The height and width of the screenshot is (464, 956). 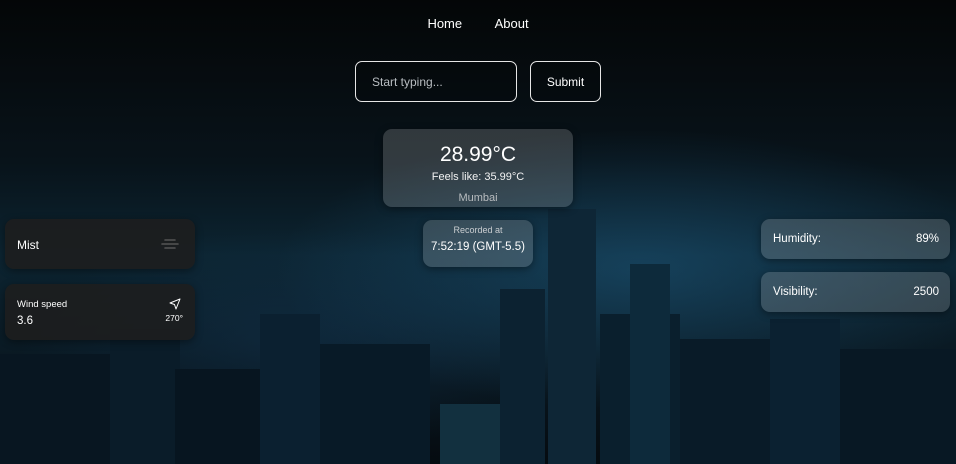 I want to click on humidity-value: 89%, so click(x=927, y=239).